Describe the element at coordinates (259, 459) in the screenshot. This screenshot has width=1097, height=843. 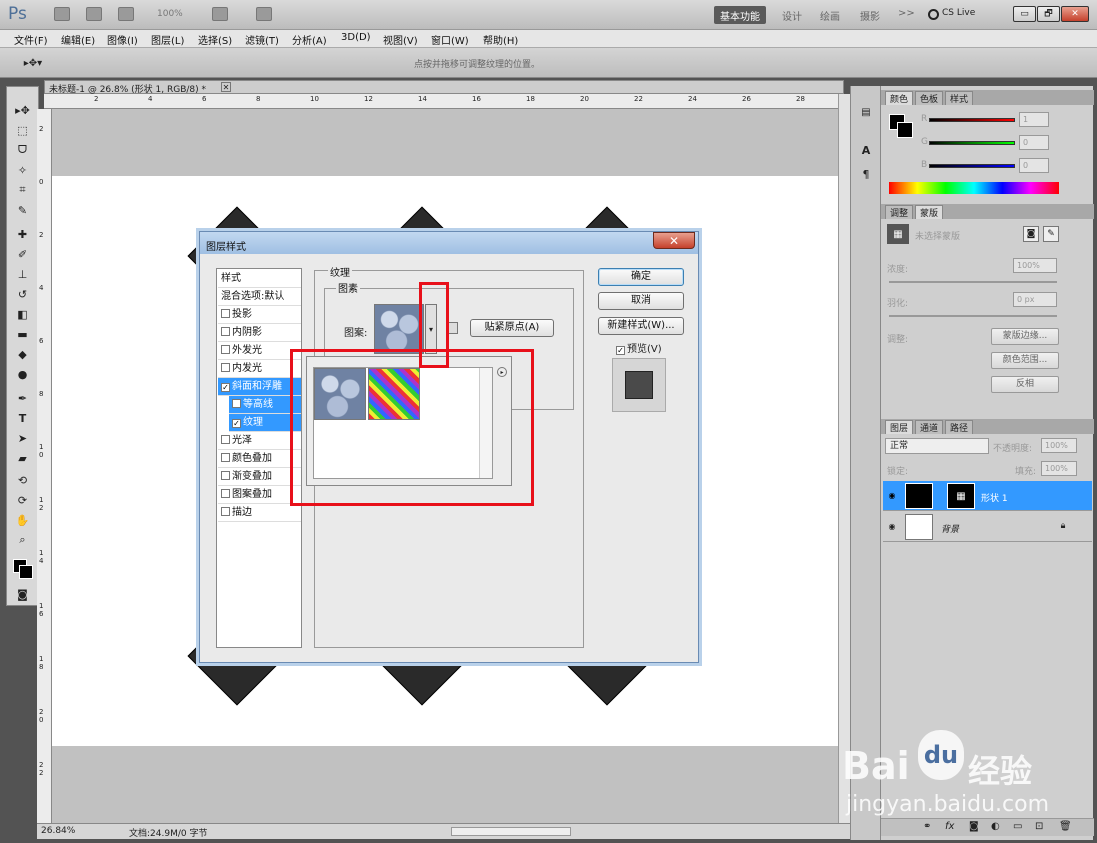
I see `style-item: 颜色叠加` at that location.